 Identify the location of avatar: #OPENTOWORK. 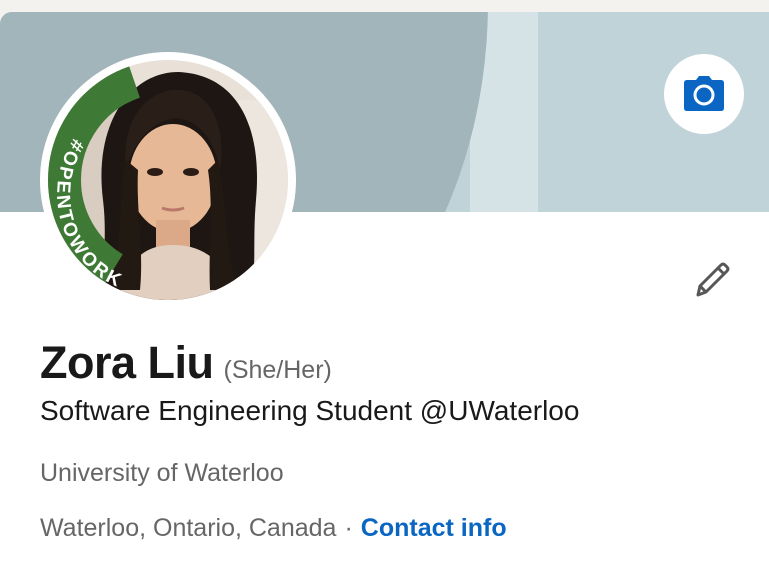
(168, 180).